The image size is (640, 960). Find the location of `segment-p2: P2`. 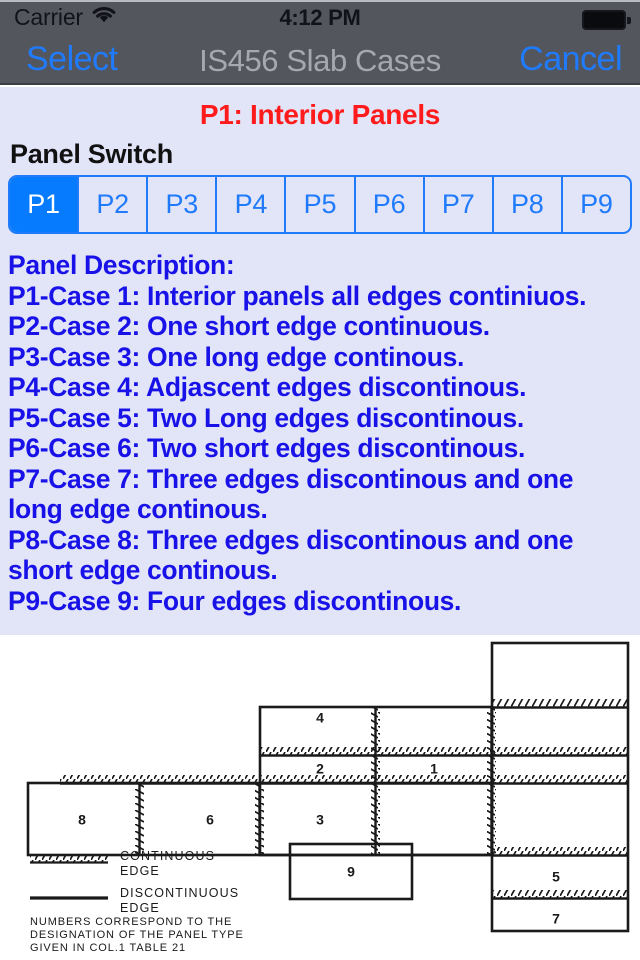

segment-p2: P2 is located at coordinates (114, 204).